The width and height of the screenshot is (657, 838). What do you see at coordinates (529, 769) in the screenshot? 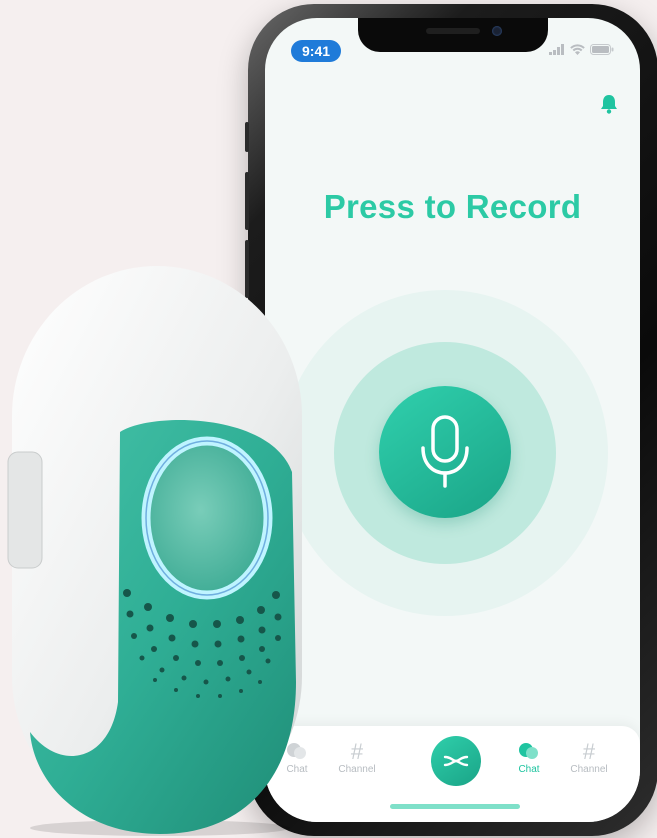
I see `tab-label: Chat` at bounding box center [529, 769].